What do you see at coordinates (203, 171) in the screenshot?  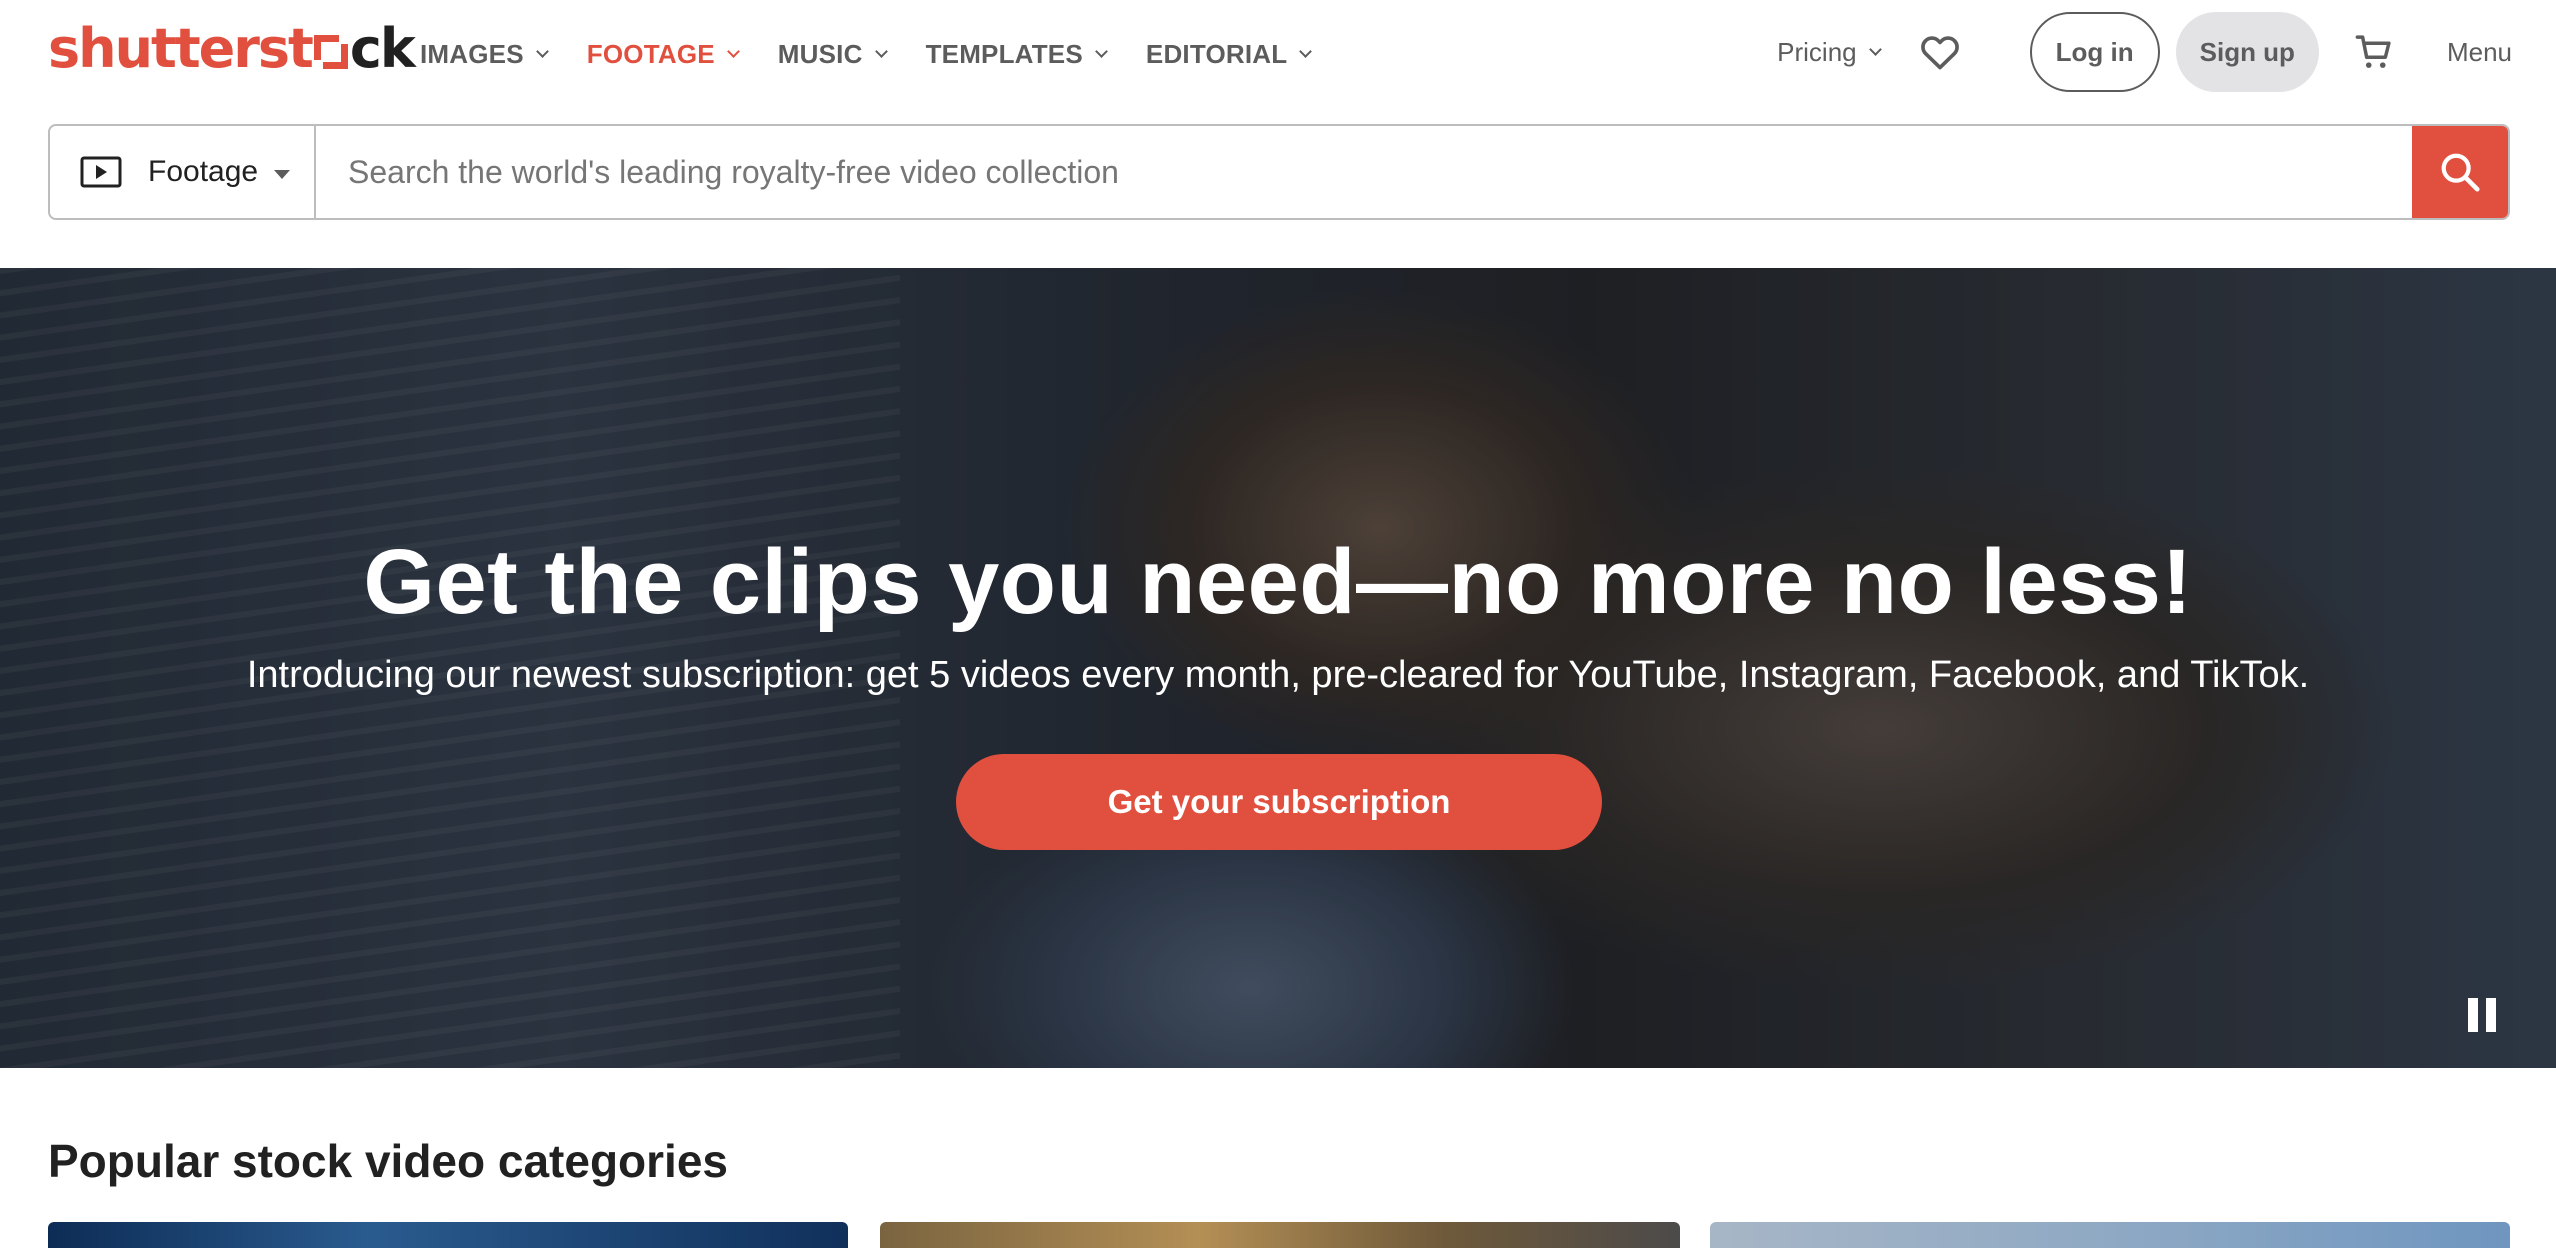 I see `media-type-label: Footage` at bounding box center [203, 171].